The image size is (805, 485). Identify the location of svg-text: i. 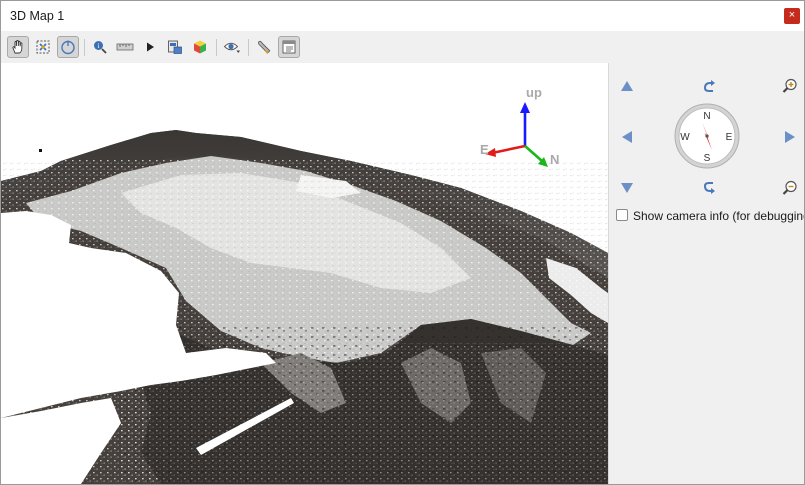
(99, 46).